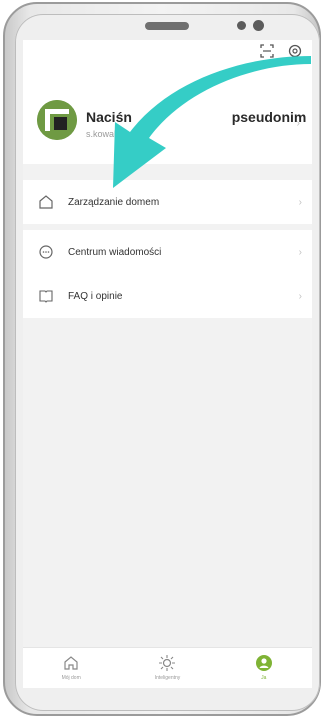  I want to click on scan-icon, so click(267, 51).